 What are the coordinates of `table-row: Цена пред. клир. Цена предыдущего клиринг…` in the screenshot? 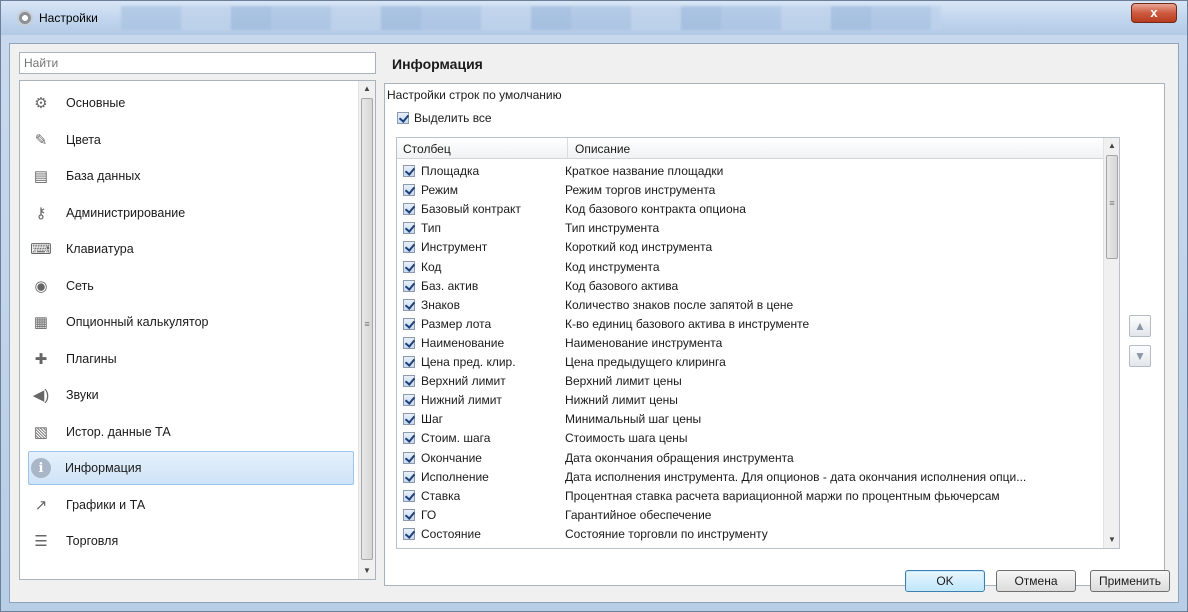 It's located at (750, 362).